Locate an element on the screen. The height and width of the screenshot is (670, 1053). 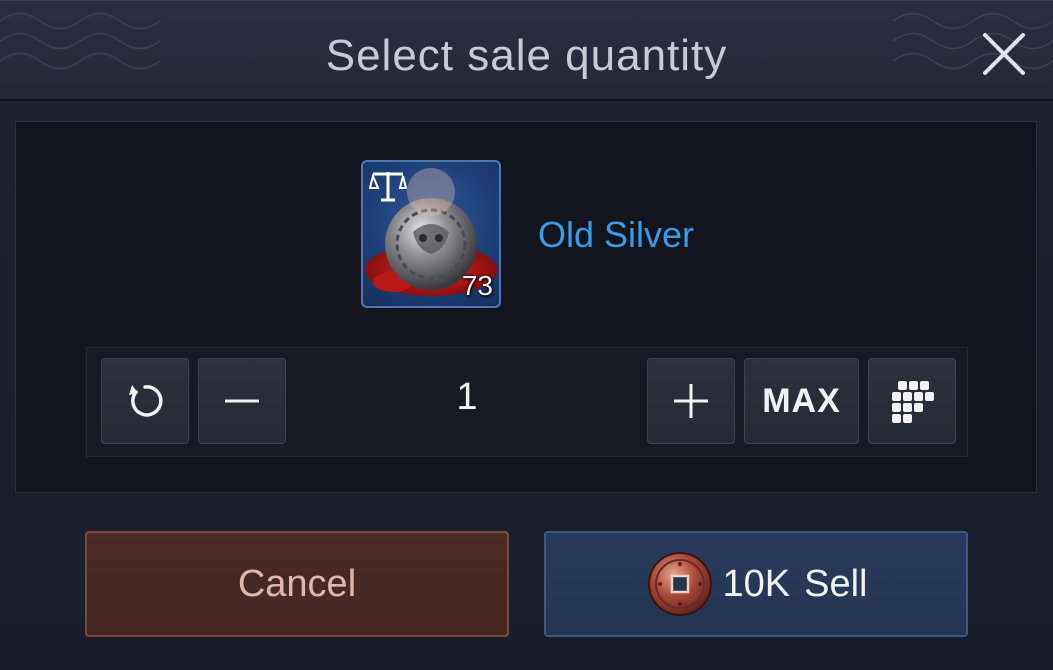
copper-coin-icon is located at coordinates (679, 584).